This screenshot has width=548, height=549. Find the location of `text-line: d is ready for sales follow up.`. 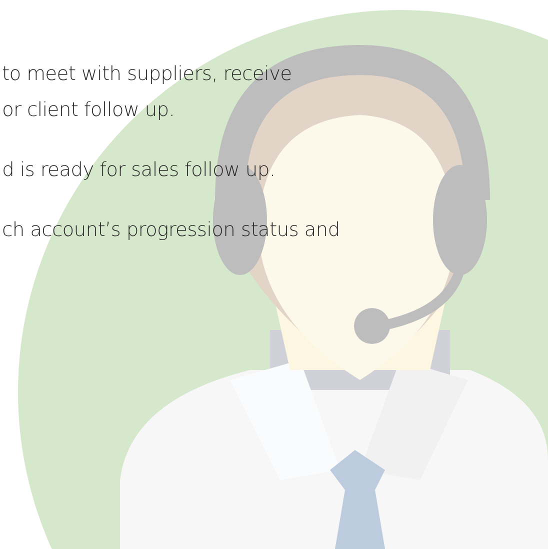

text-line: d is ready for sales follow up. is located at coordinates (139, 170).